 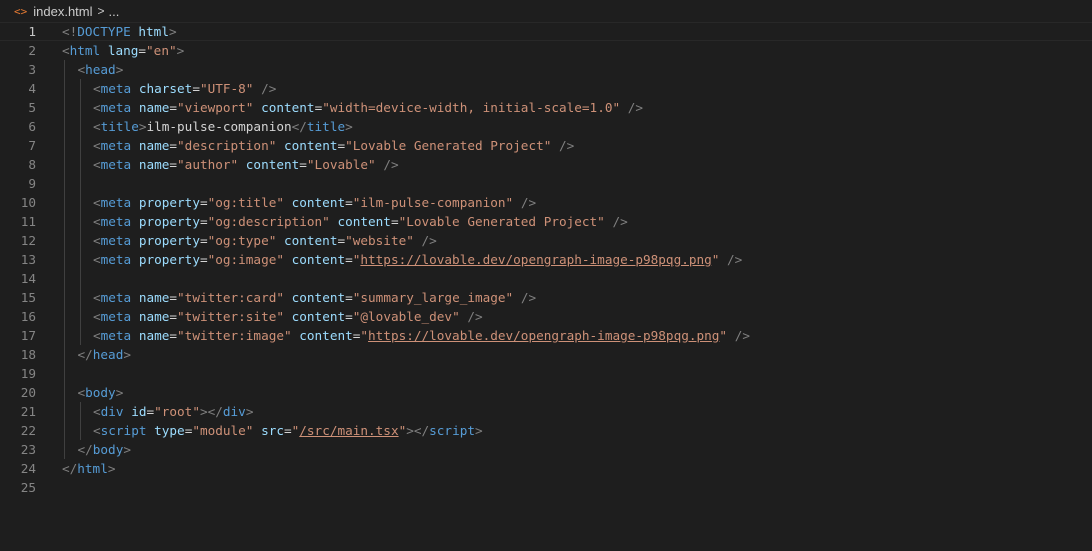 I want to click on line-number: 7, so click(x=32, y=145).